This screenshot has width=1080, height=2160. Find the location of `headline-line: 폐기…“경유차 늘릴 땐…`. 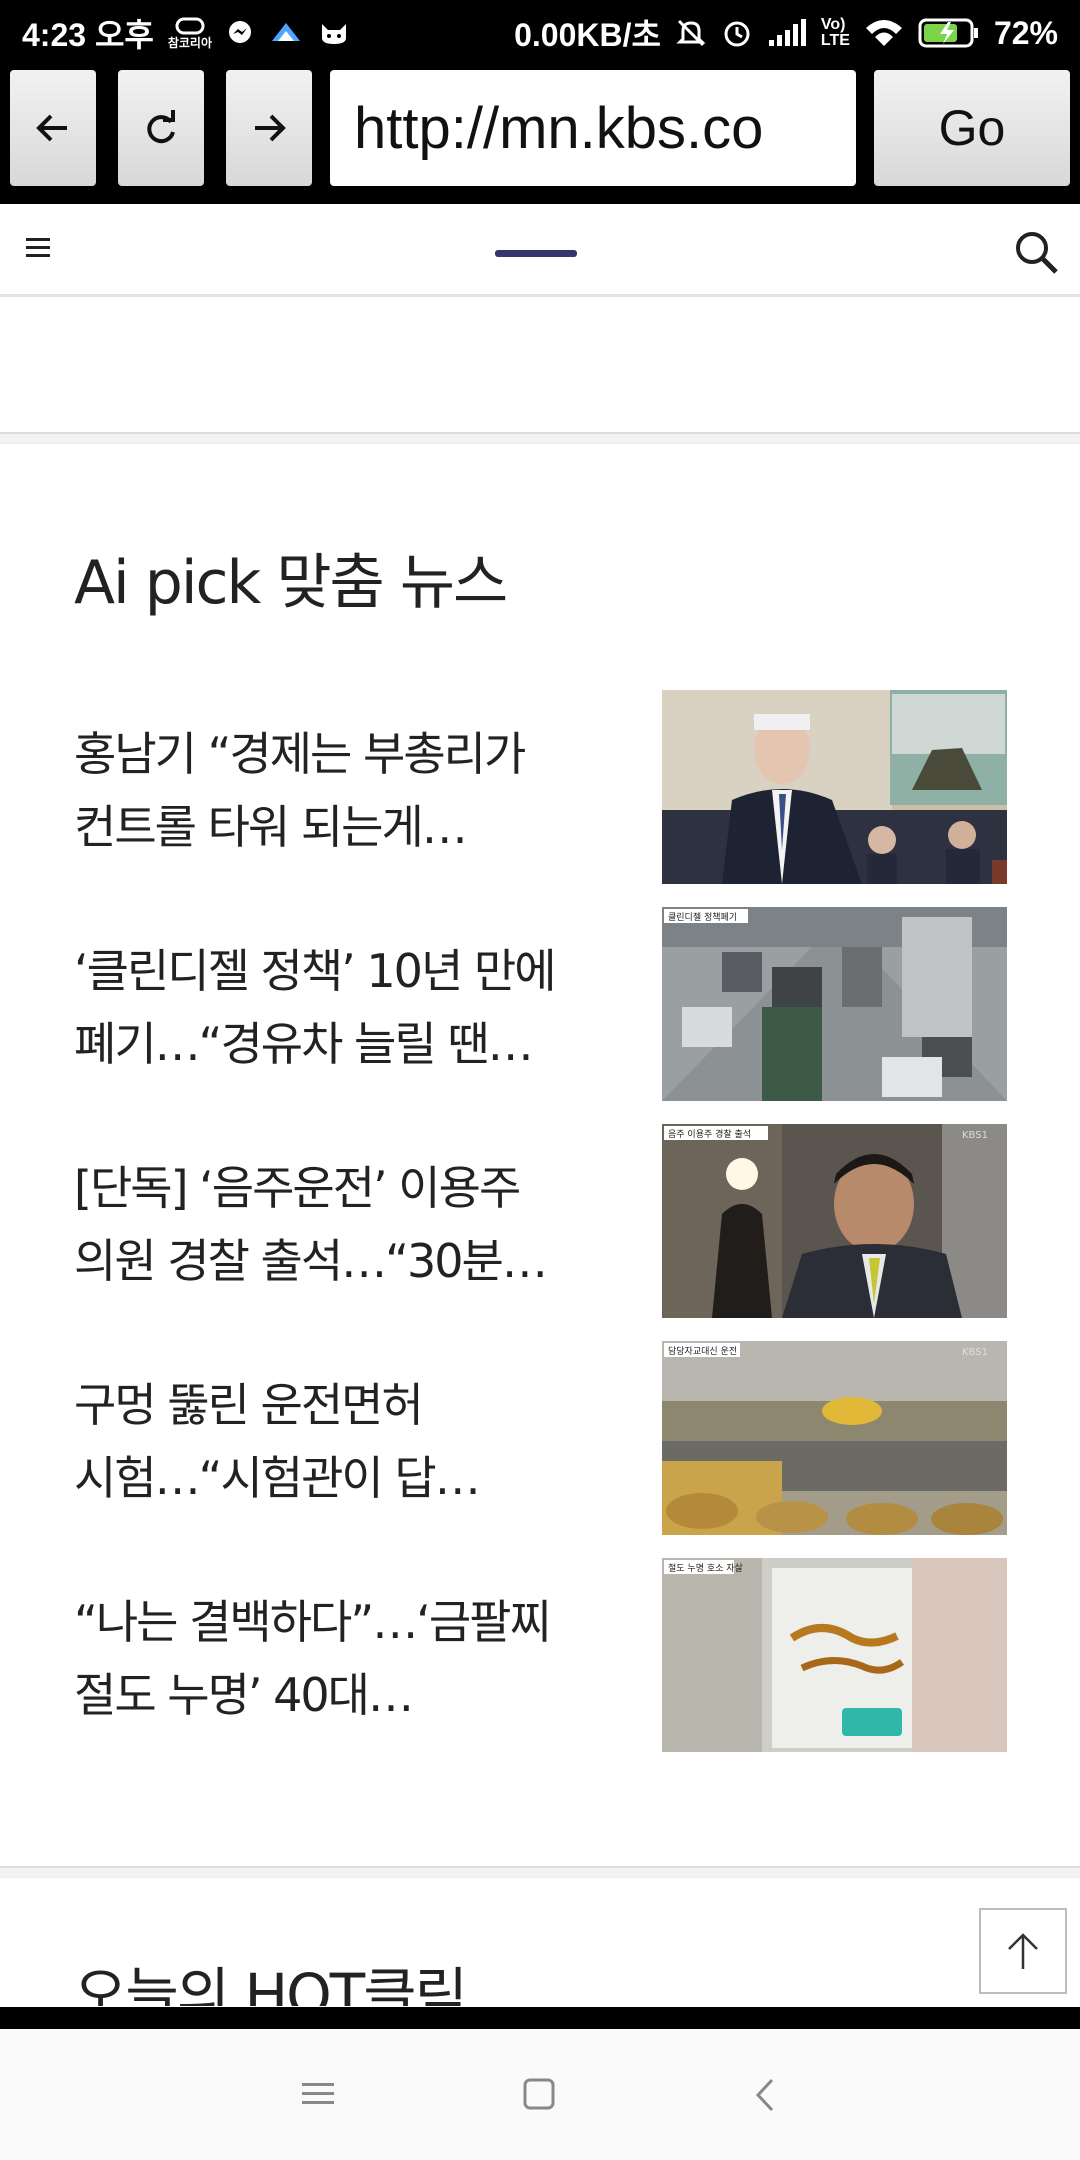

headline-line: 폐기…“경유차 늘릴 땐… is located at coordinates (304, 1044).